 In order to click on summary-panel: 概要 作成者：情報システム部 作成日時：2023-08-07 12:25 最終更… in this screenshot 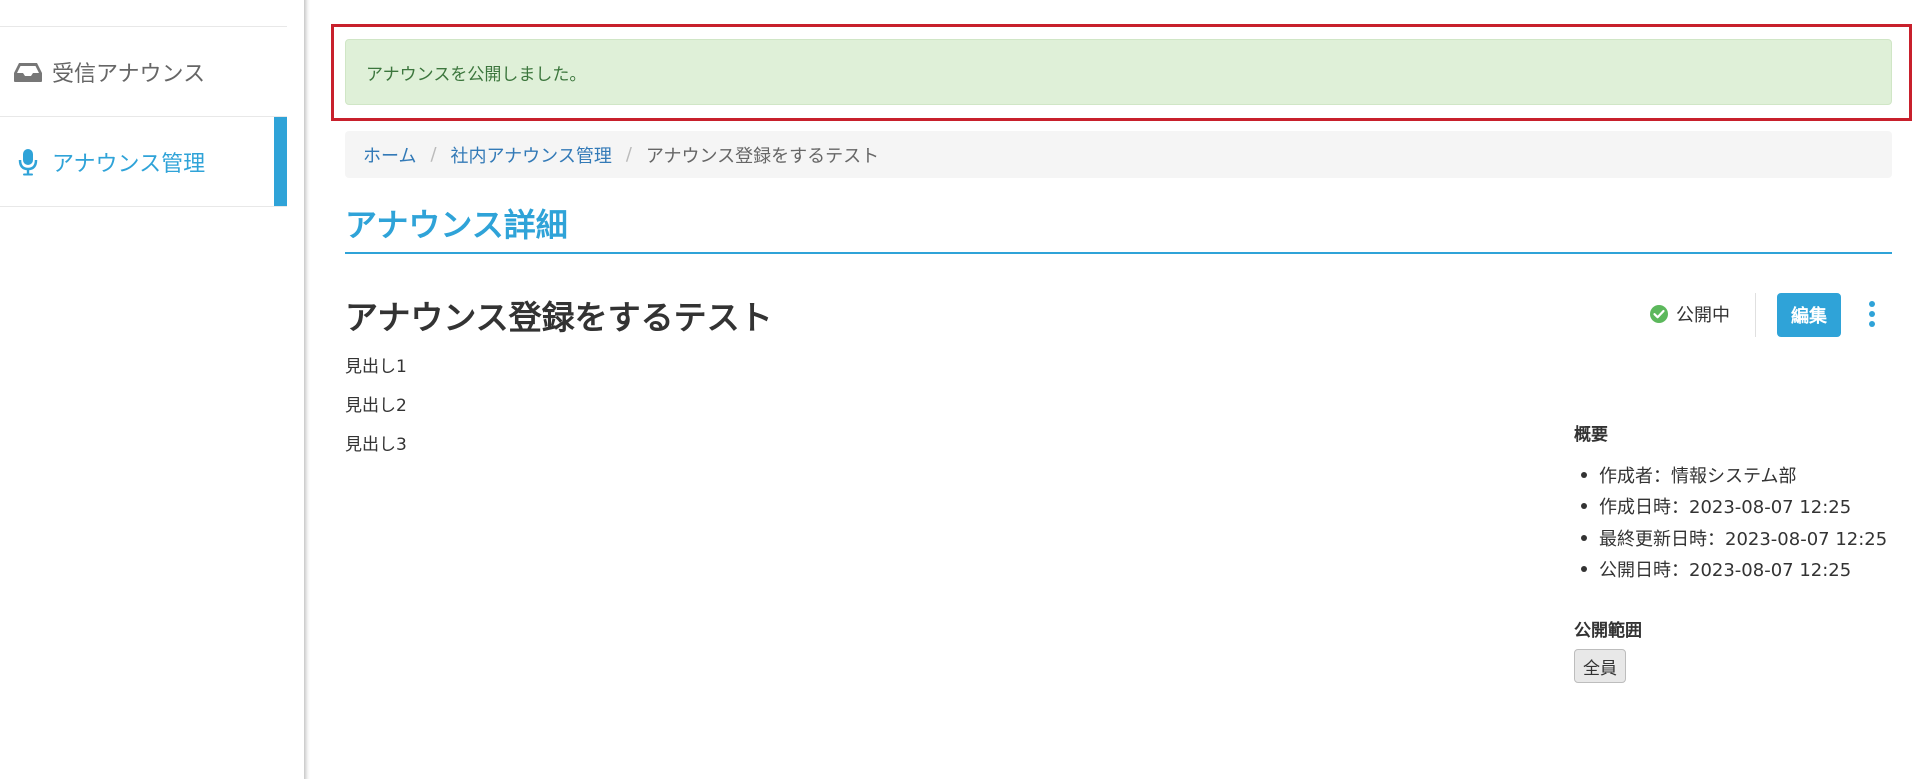, I will do `click(1739, 502)`.